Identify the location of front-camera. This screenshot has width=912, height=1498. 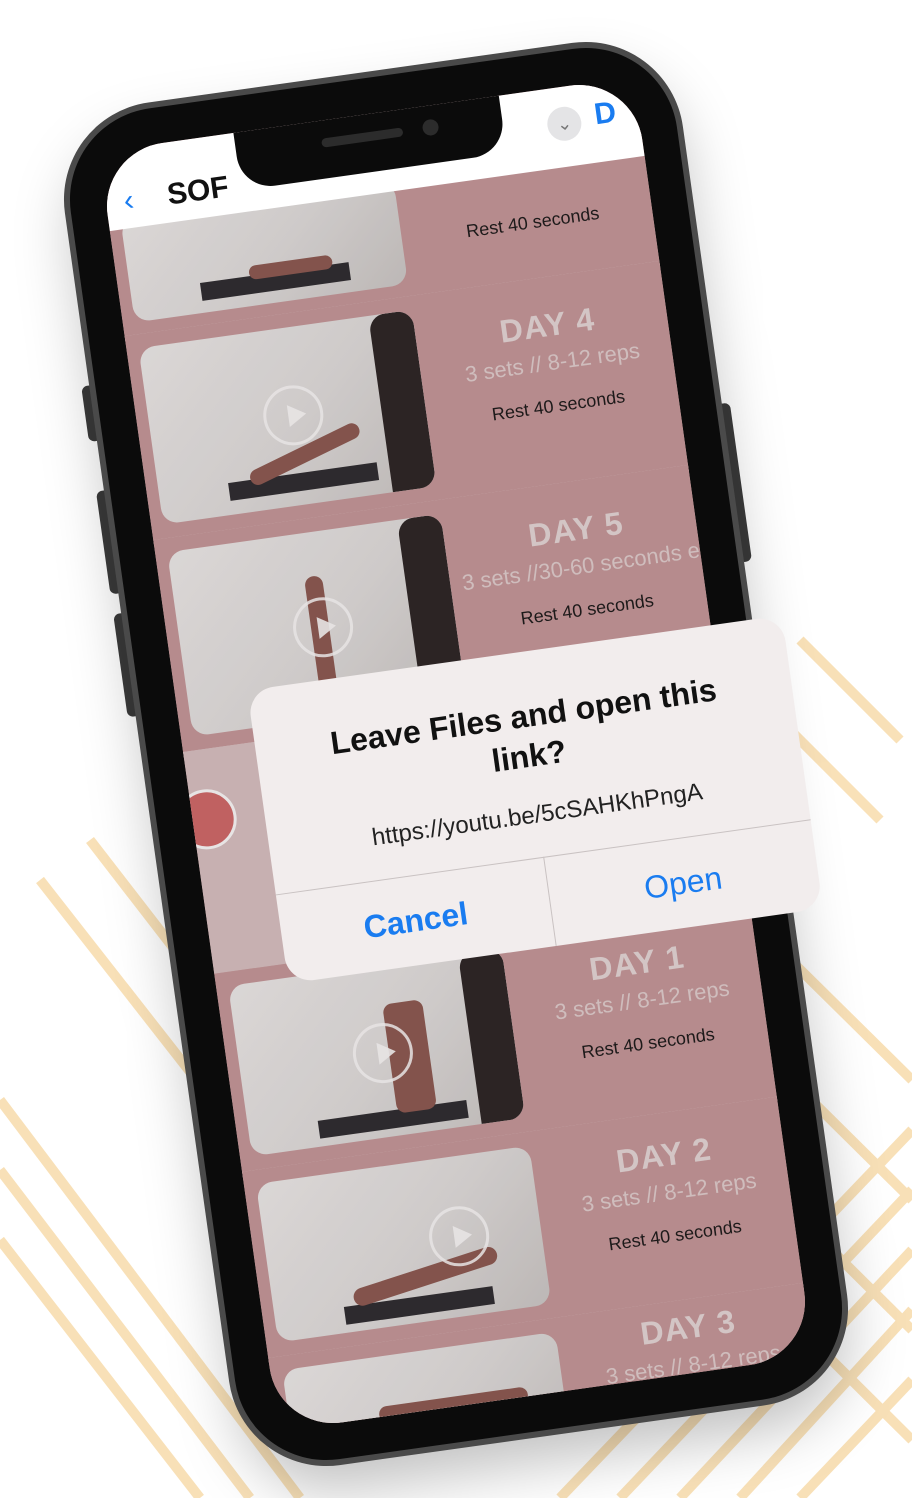
(430, 127).